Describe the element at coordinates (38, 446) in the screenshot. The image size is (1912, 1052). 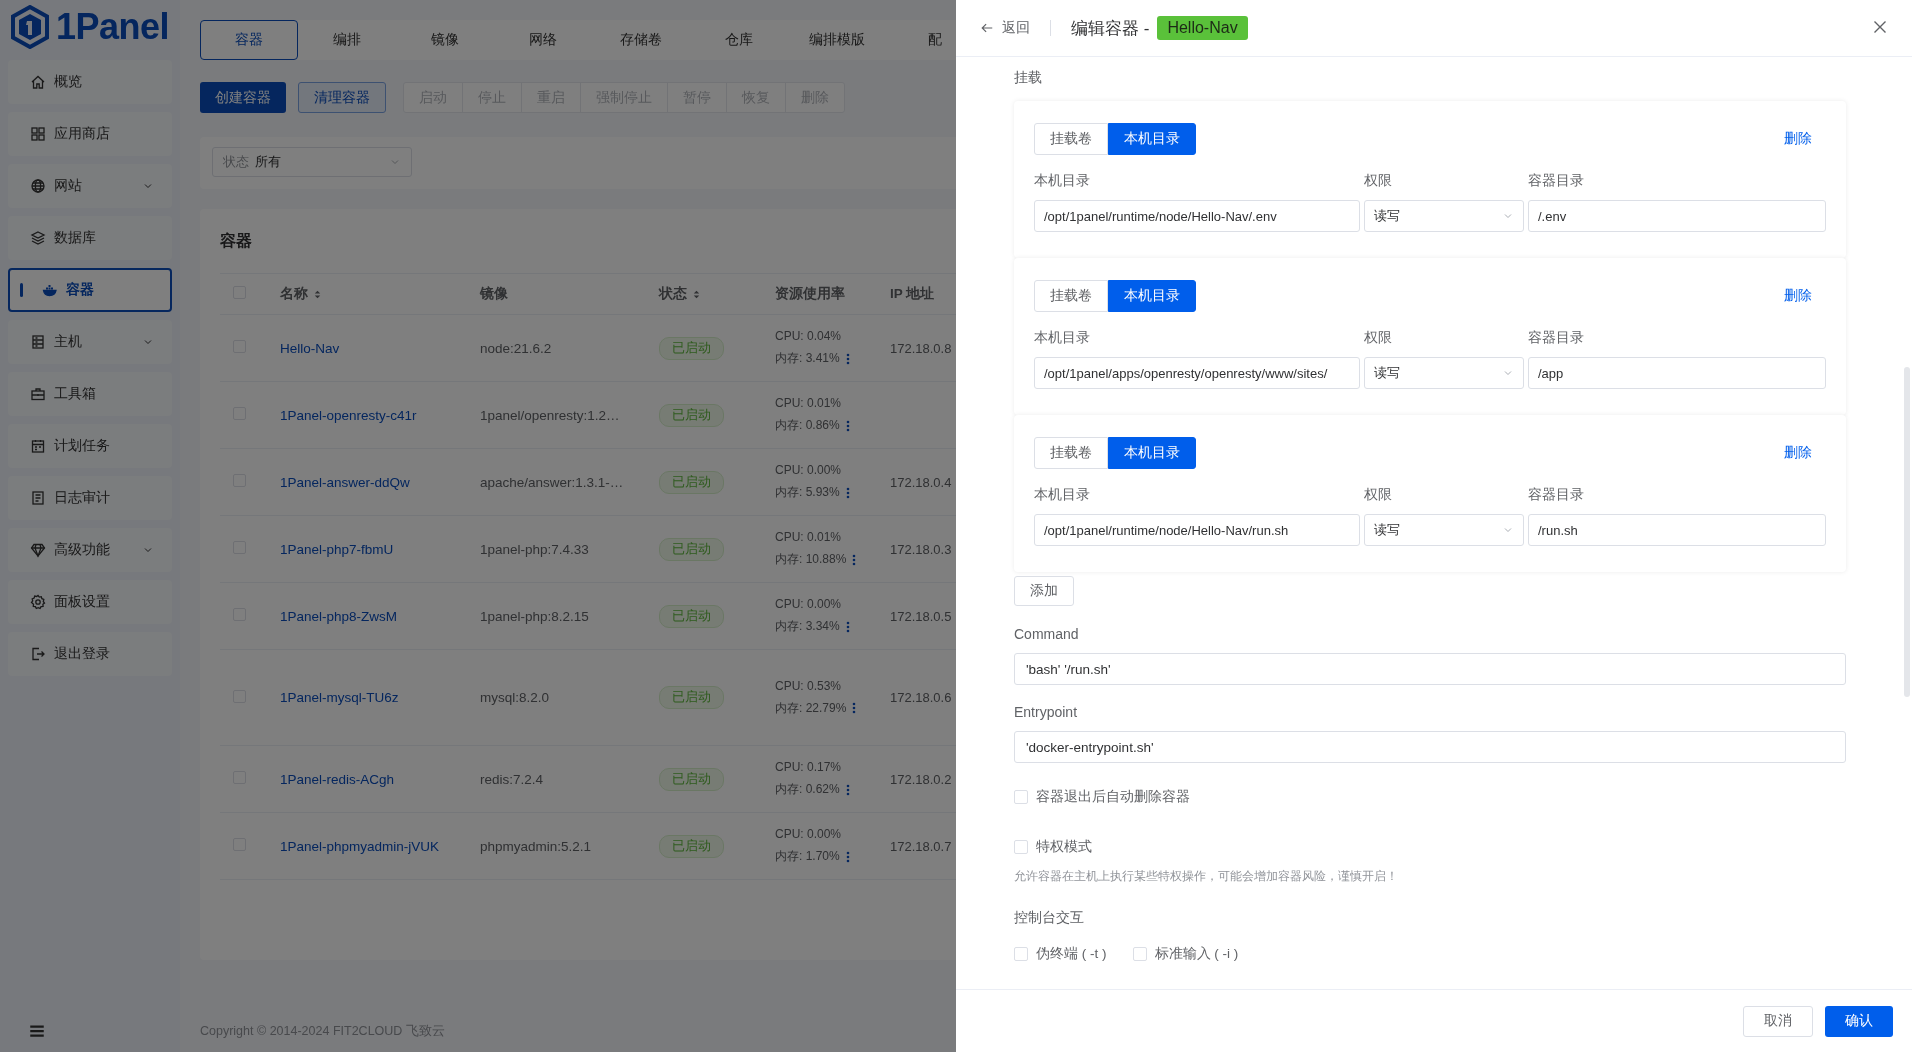
I see `calendar-icon` at that location.